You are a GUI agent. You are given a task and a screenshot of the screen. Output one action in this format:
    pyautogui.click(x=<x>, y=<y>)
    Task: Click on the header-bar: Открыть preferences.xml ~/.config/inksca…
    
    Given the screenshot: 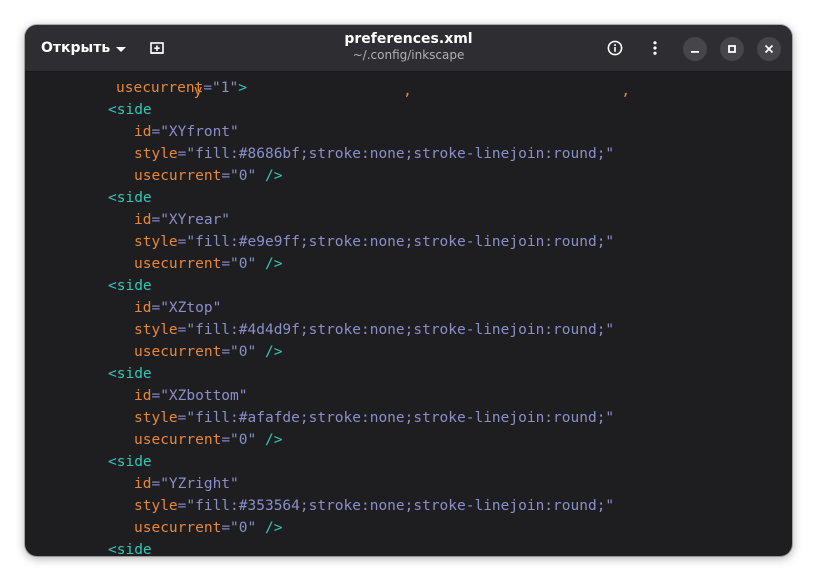 What is the action you would take?
    pyautogui.click(x=408, y=48)
    